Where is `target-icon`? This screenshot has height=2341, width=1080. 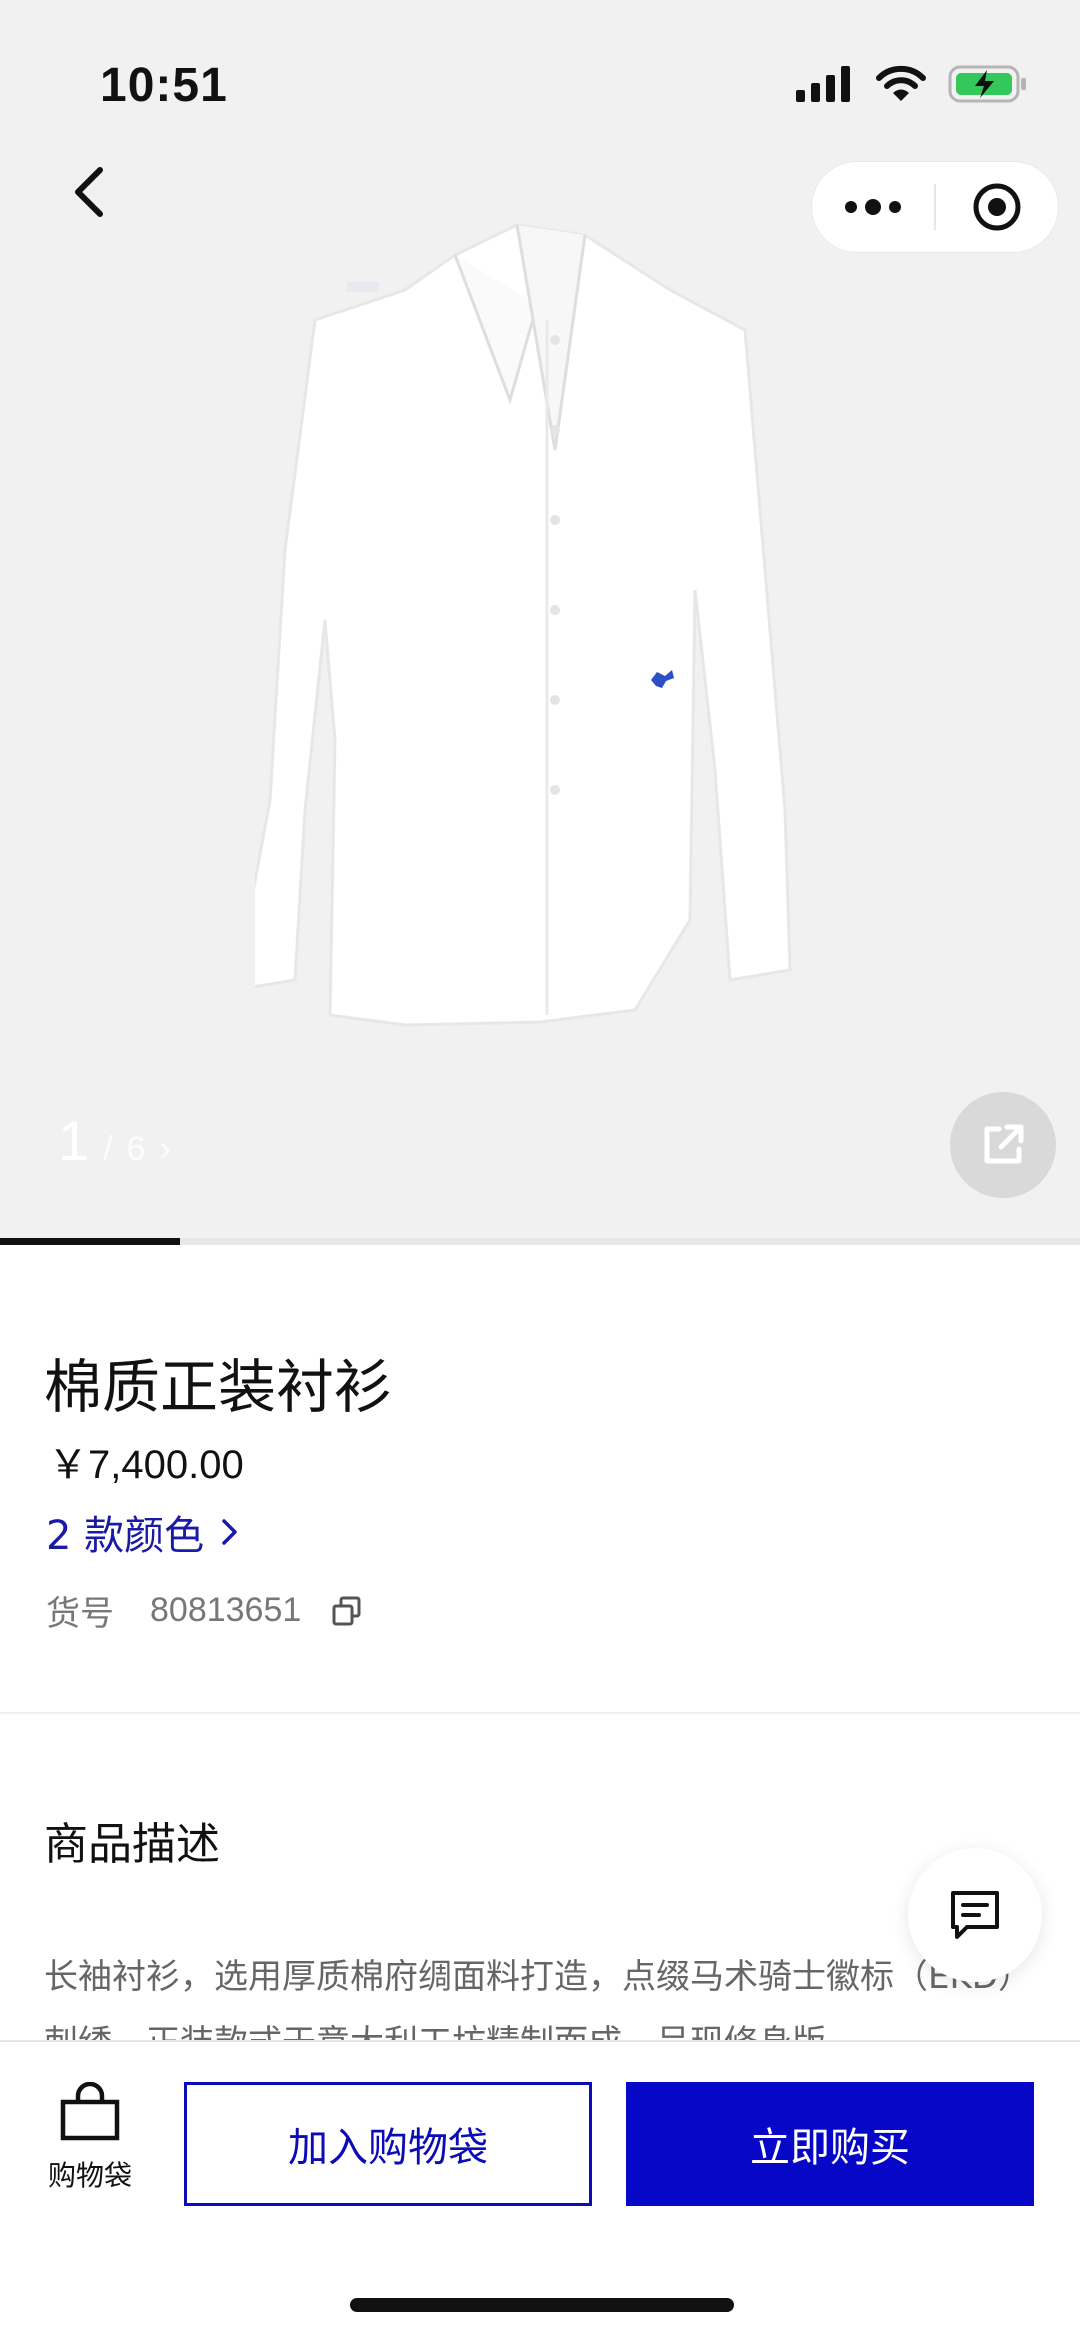
target-icon is located at coordinates (997, 207).